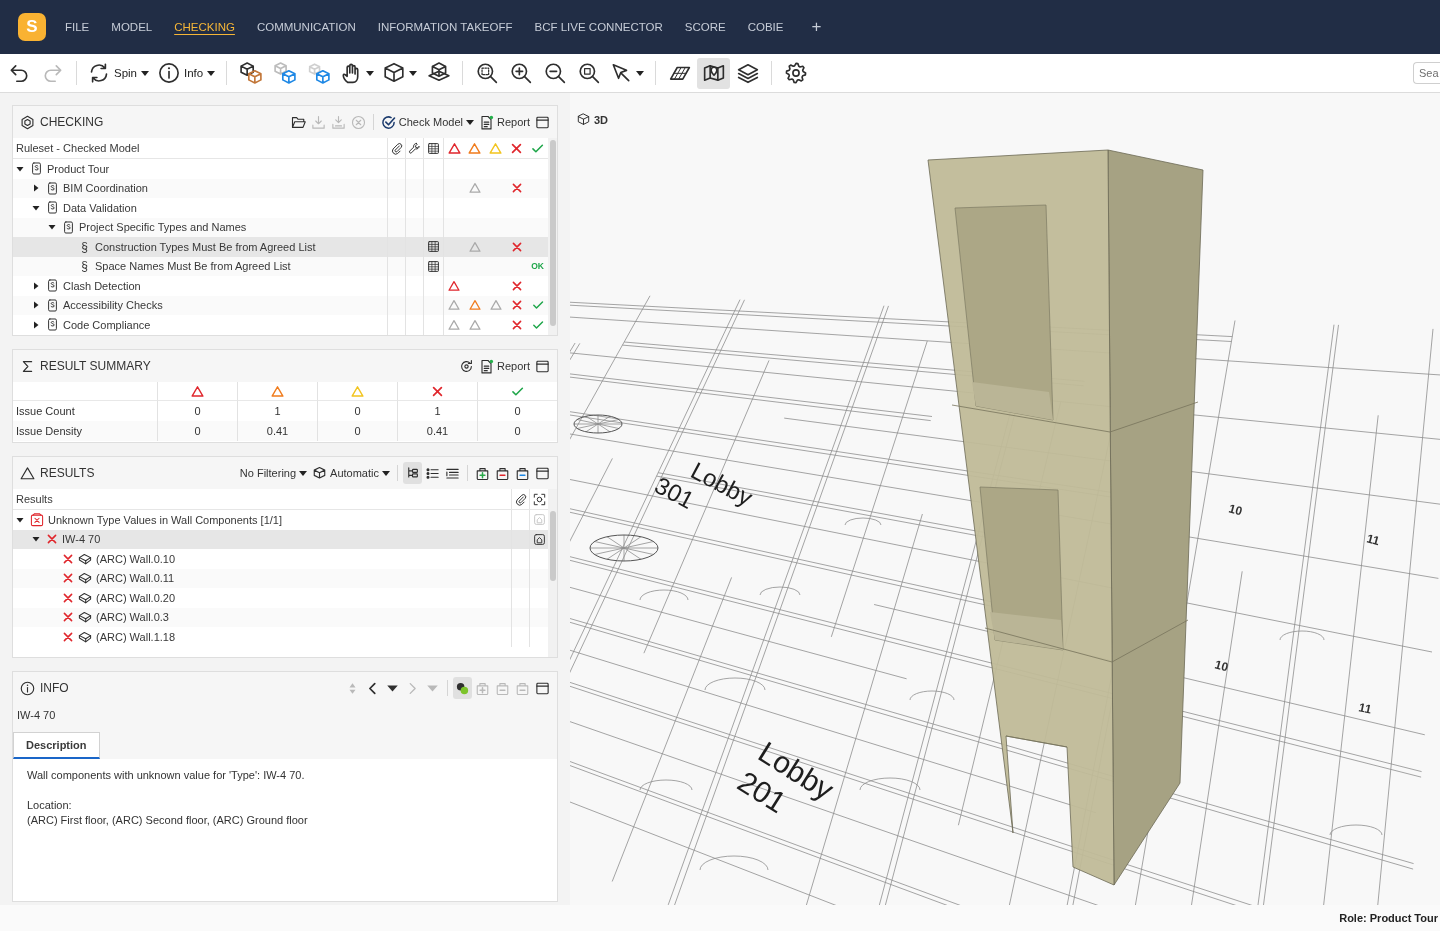 The width and height of the screenshot is (1440, 931). What do you see at coordinates (351, 473) in the screenshot?
I see `mode-dropdown: Automatic` at bounding box center [351, 473].